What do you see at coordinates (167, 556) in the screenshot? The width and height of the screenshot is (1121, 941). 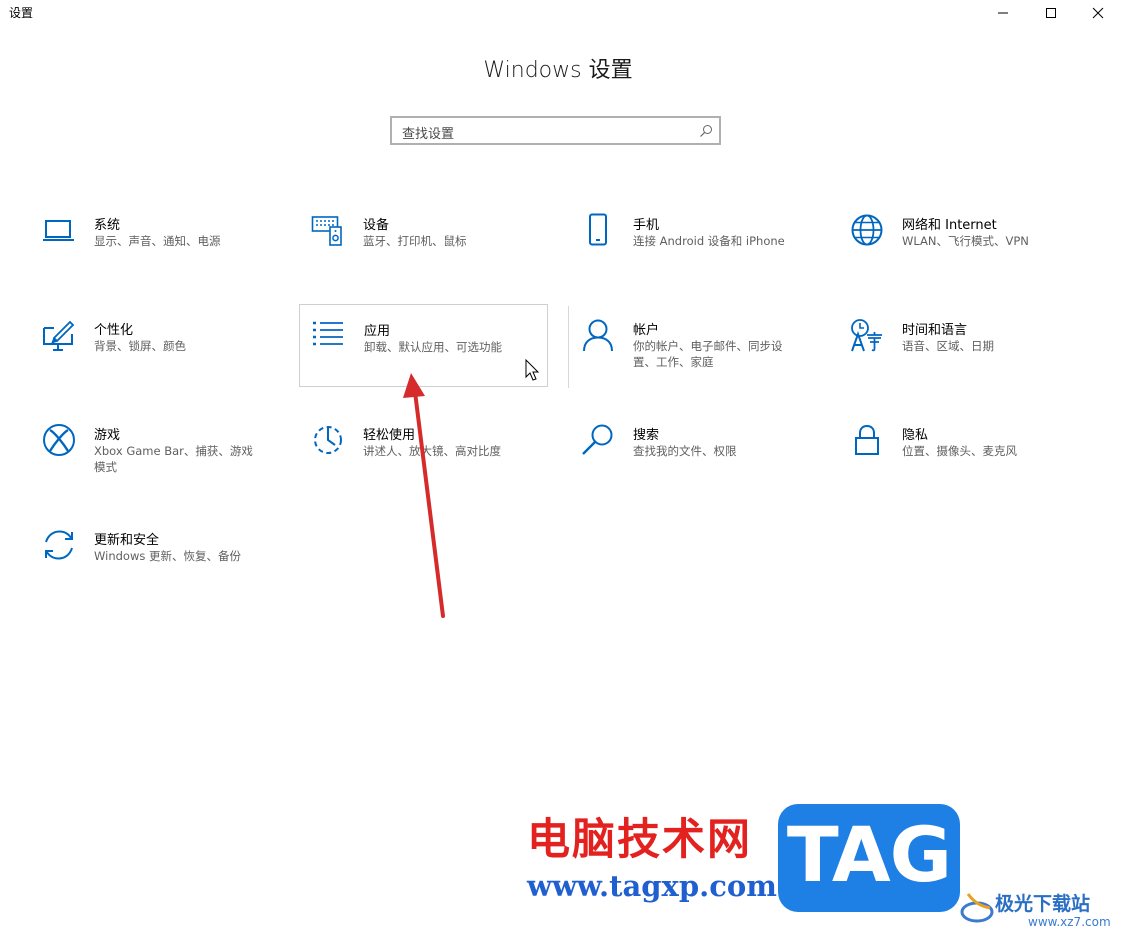 I see `tile-description: Windows 更新、恢复、备份` at bounding box center [167, 556].